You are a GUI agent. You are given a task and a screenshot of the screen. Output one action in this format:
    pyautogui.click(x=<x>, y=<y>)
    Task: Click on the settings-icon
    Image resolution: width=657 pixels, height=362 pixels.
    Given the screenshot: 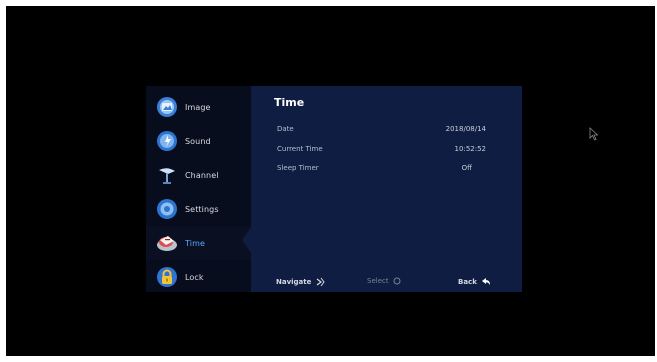 What is the action you would take?
    pyautogui.click(x=167, y=209)
    